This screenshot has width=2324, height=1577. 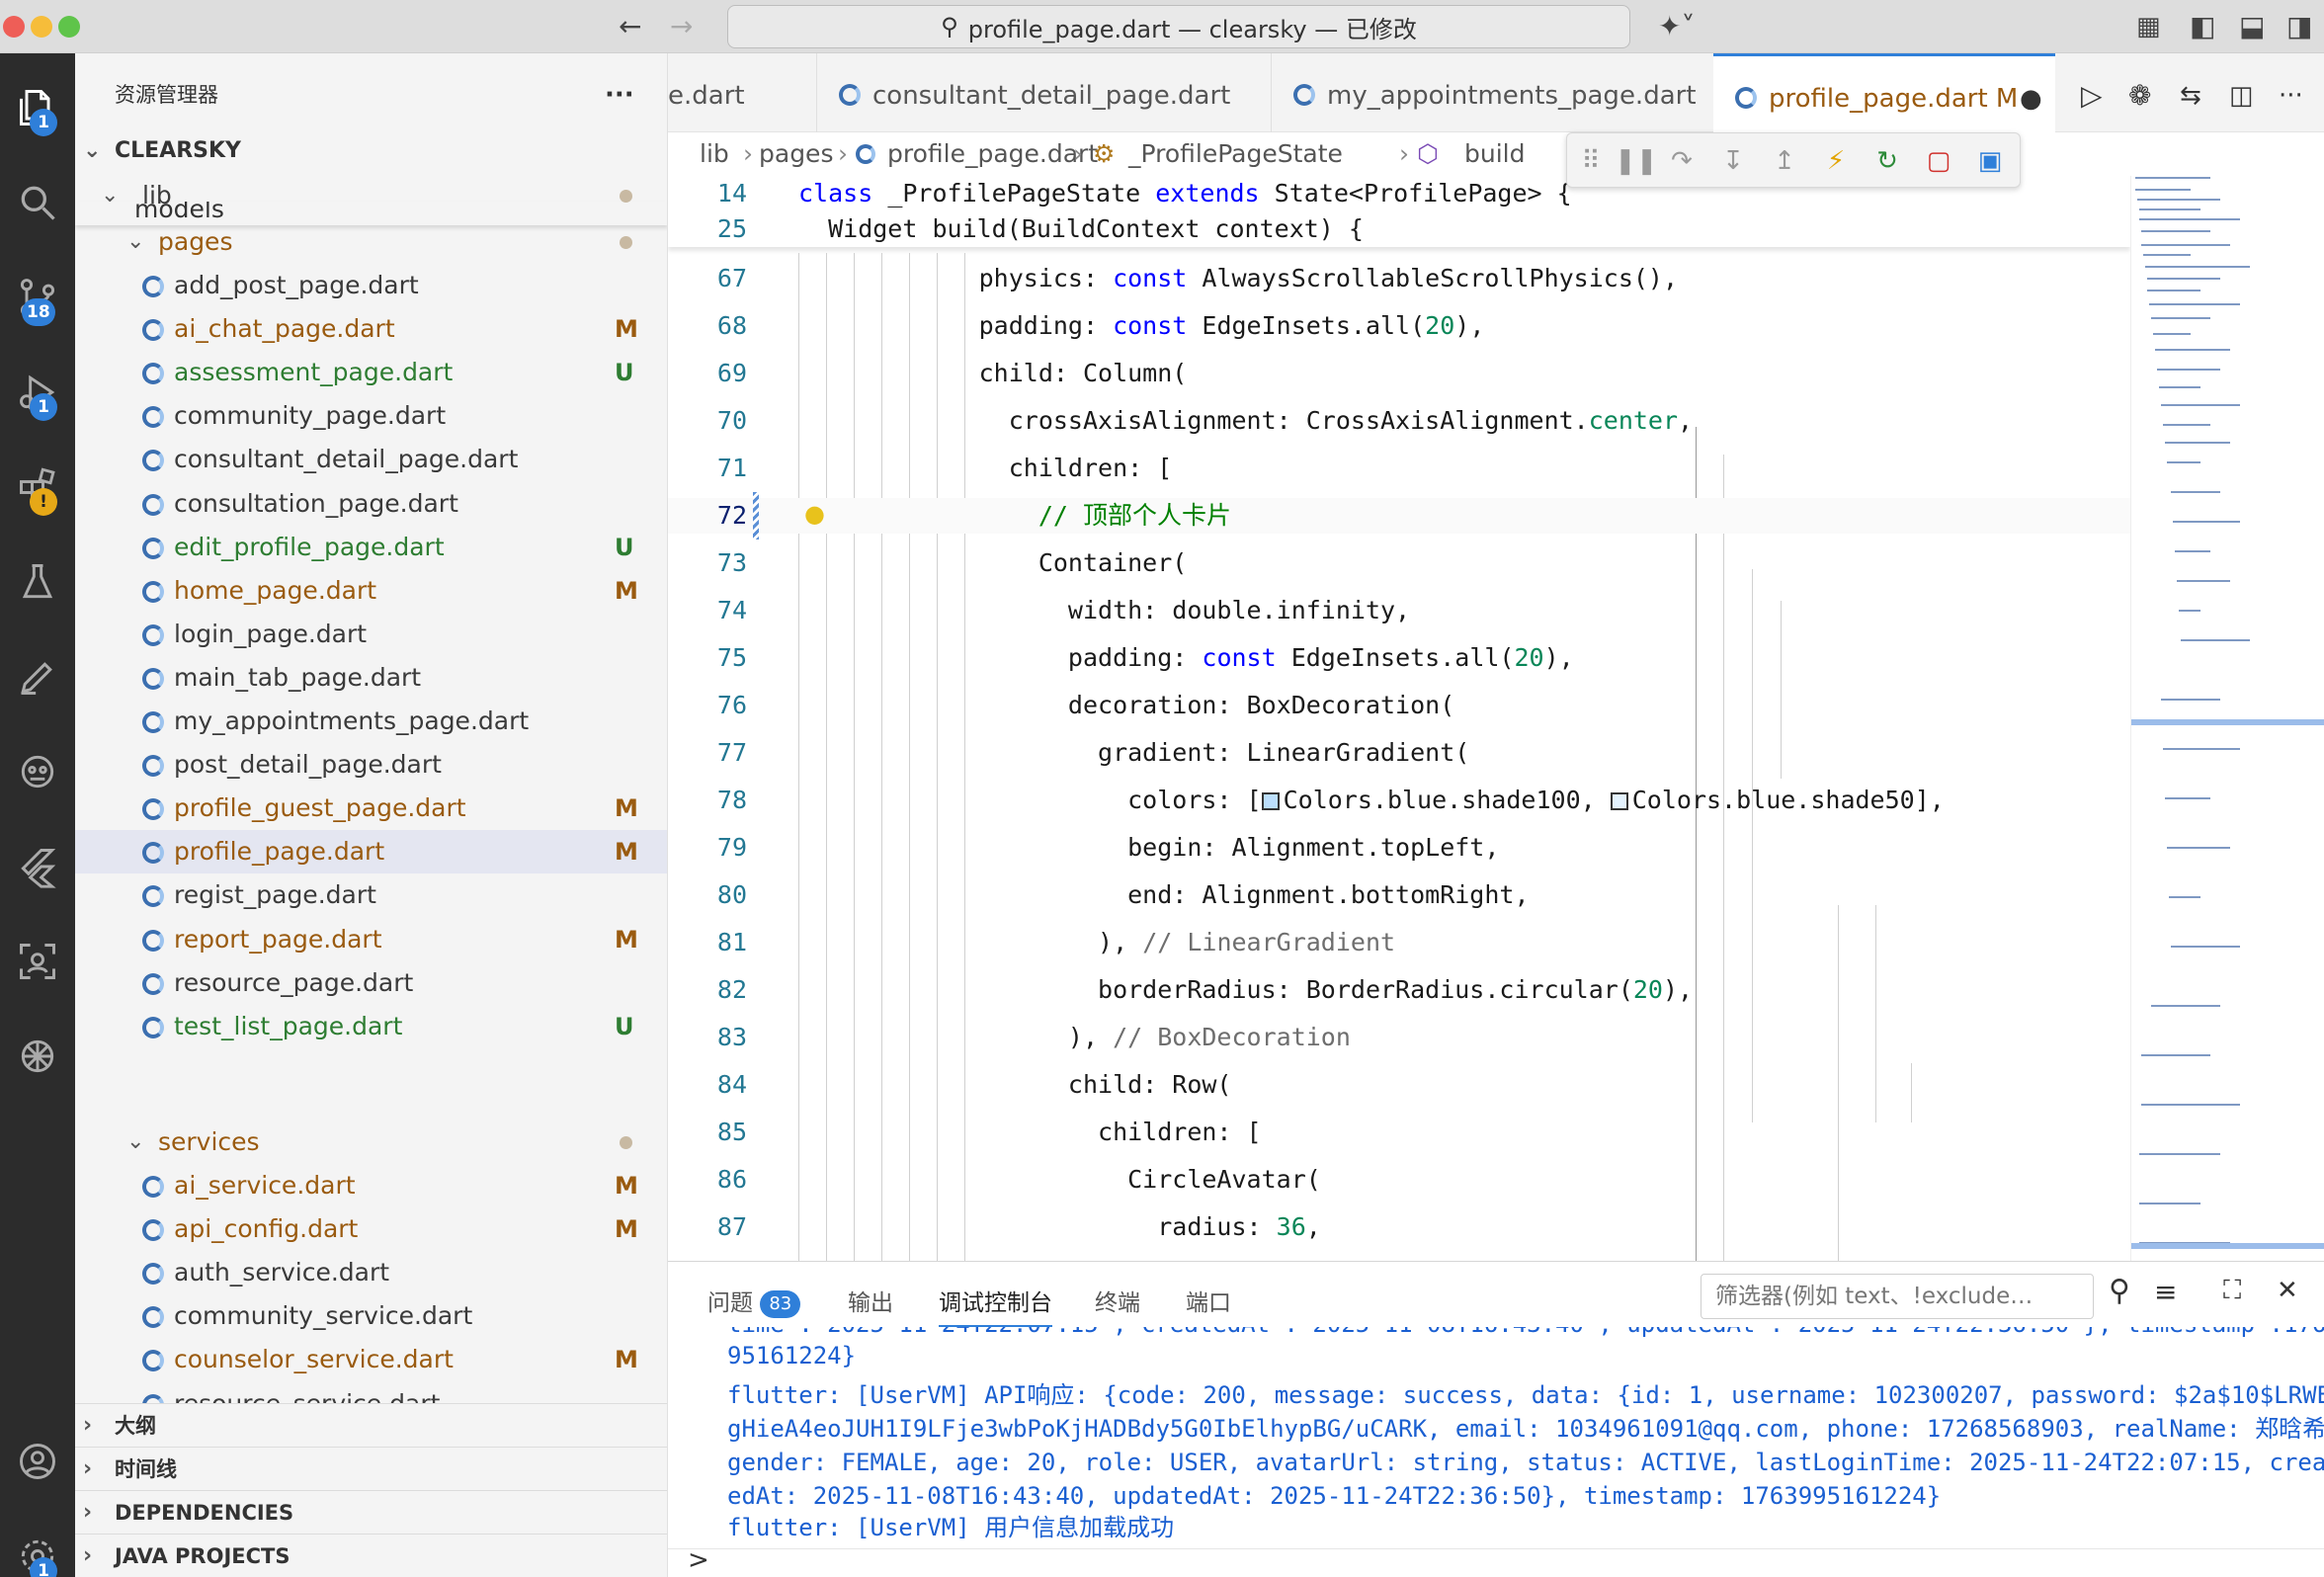 I want to click on file-name: assessment_page.dart, so click(x=314, y=372).